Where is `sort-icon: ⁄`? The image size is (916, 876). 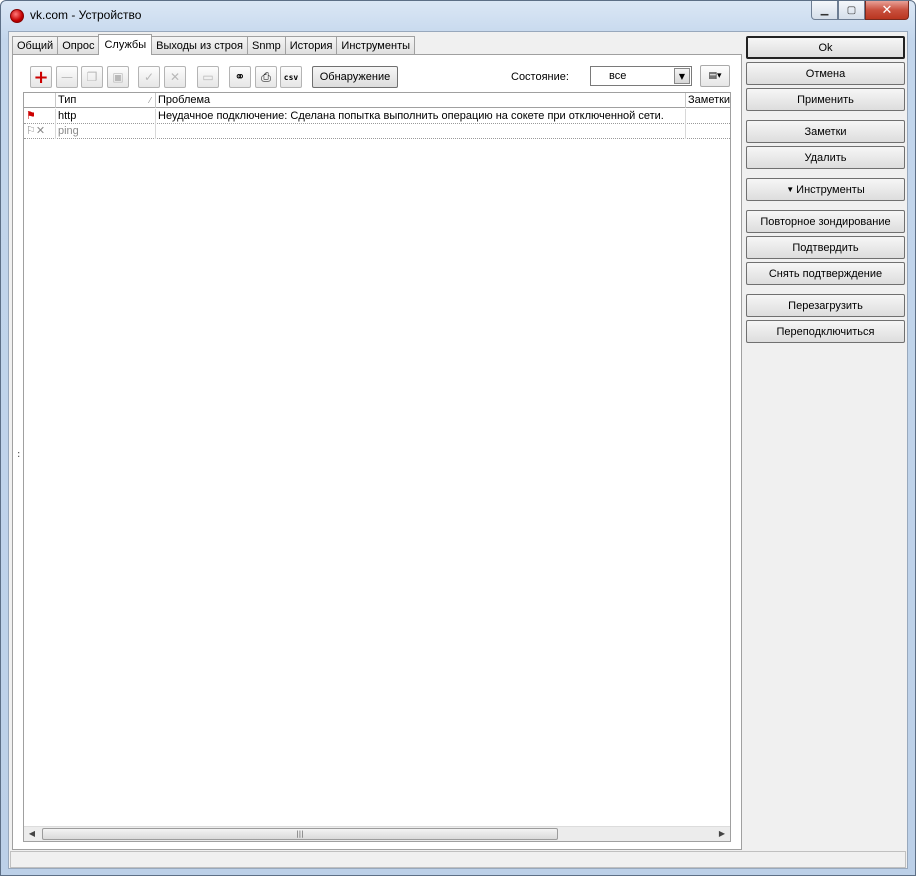
sort-icon: ⁄ is located at coordinates (150, 100).